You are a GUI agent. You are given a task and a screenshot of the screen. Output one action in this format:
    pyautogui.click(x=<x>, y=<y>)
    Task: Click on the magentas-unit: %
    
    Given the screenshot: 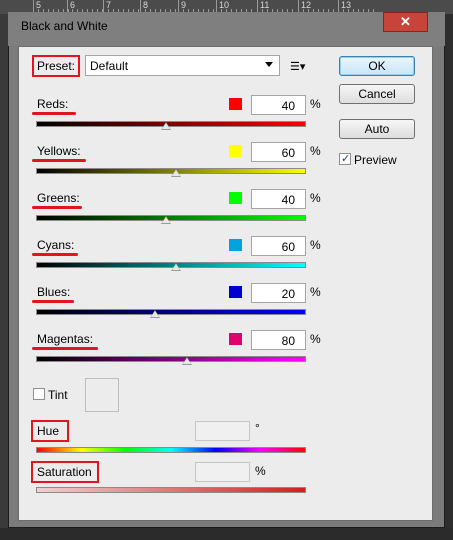 What is the action you would take?
    pyautogui.click(x=315, y=339)
    